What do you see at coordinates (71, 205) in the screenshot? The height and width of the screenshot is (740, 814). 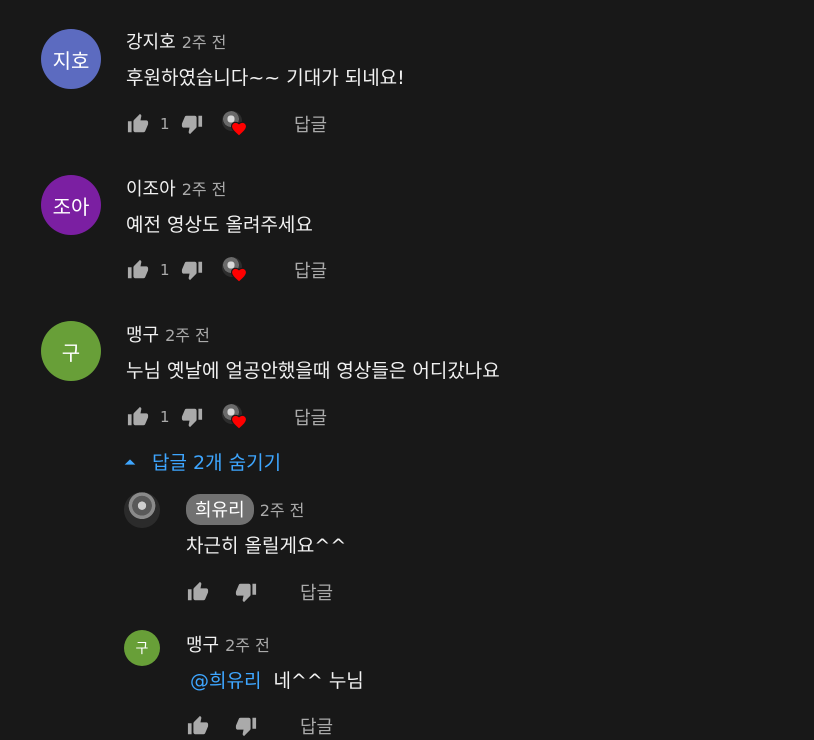 I see `avatar: 조아` at bounding box center [71, 205].